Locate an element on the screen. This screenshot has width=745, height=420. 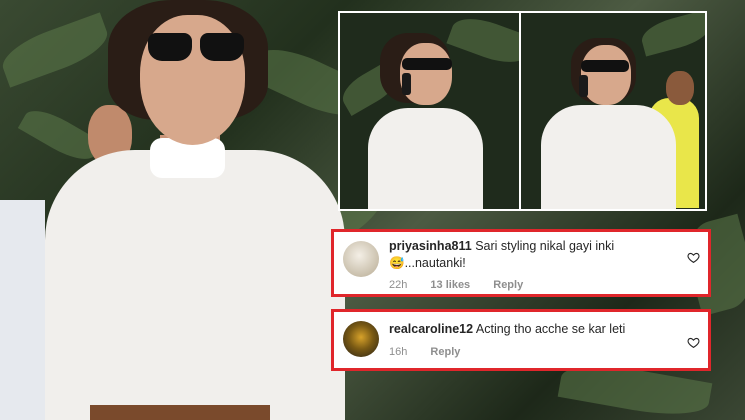
comment-username: priyasinha811 is located at coordinates (430, 246).